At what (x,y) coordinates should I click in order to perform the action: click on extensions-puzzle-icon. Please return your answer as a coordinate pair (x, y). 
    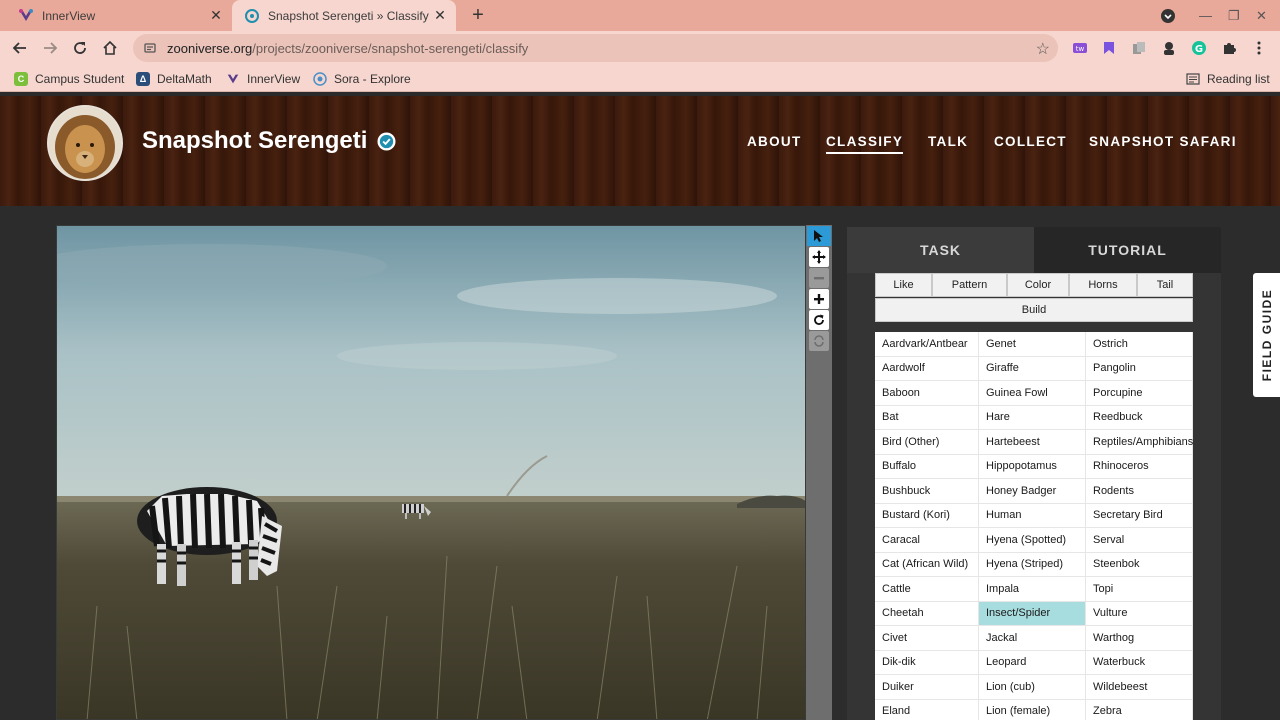
    Looking at the image, I should click on (1229, 48).